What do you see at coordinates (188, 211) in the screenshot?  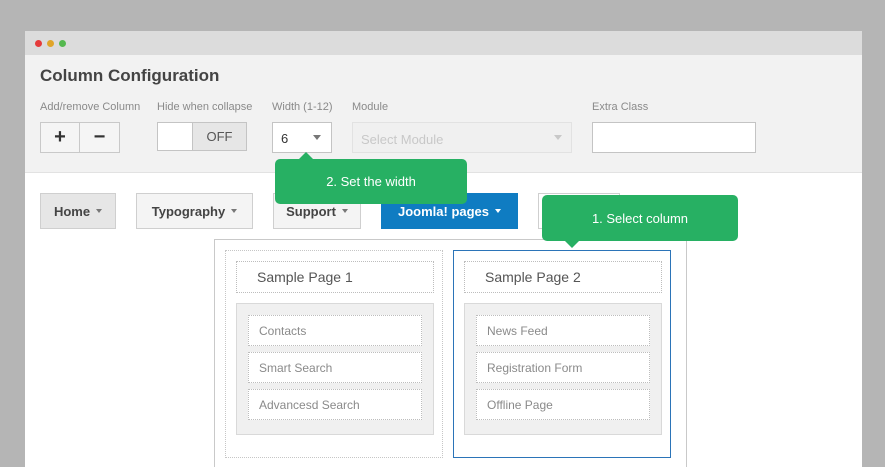 I see `menu-item-label: Typography` at bounding box center [188, 211].